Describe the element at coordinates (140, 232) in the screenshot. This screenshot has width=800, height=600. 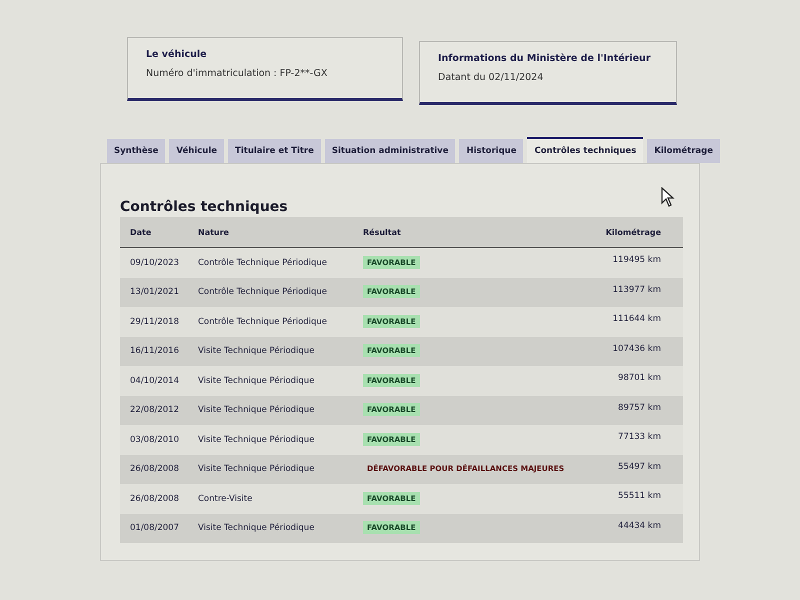
I see `column-header: Date` at that location.